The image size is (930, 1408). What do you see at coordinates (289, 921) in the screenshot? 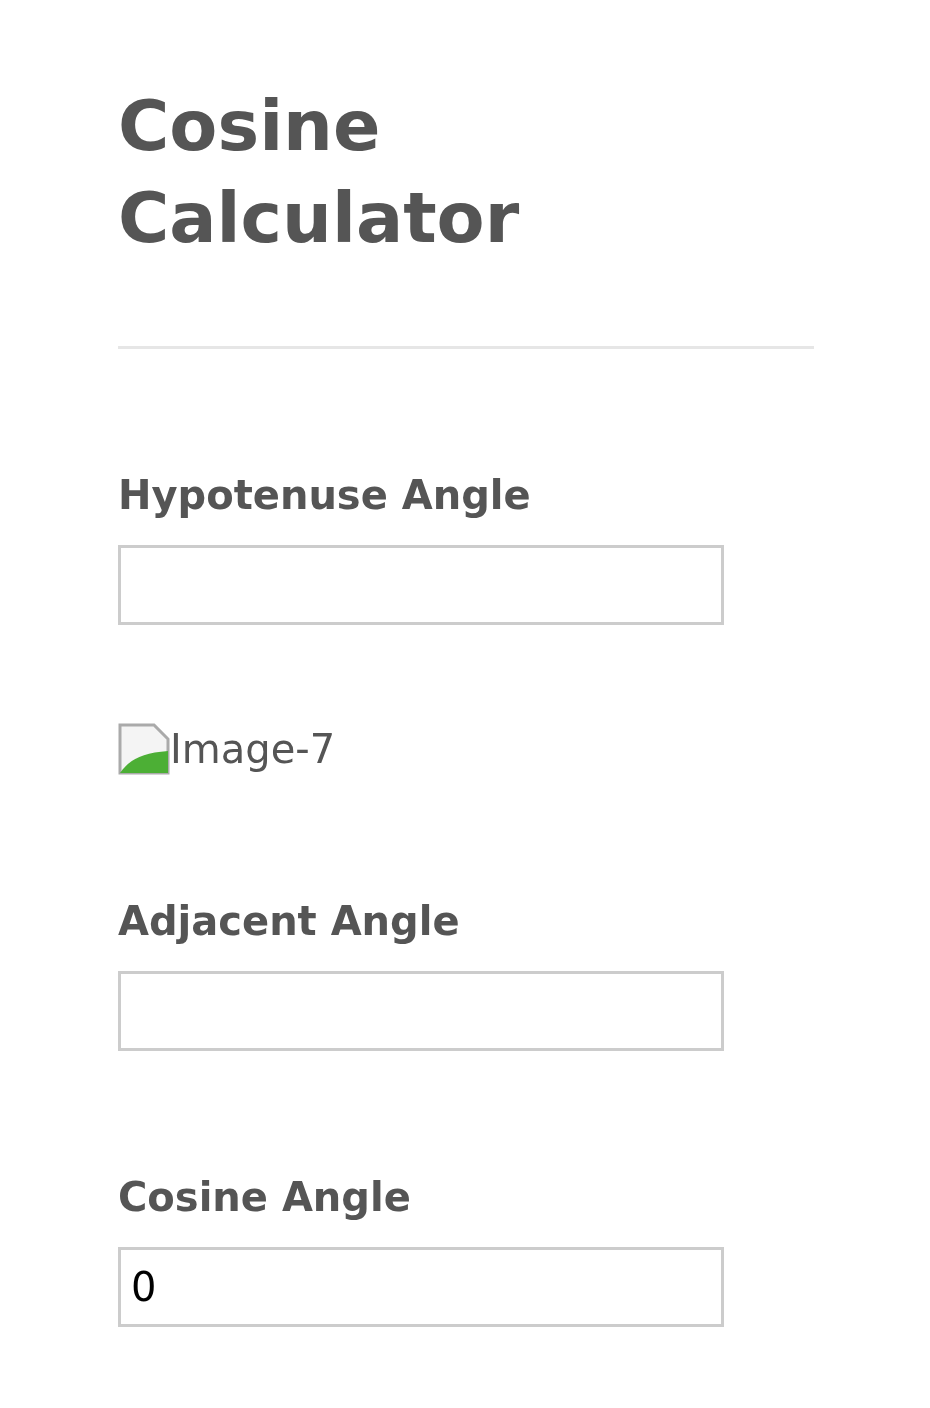
I see `field-label: Adjacent Angle` at bounding box center [289, 921].